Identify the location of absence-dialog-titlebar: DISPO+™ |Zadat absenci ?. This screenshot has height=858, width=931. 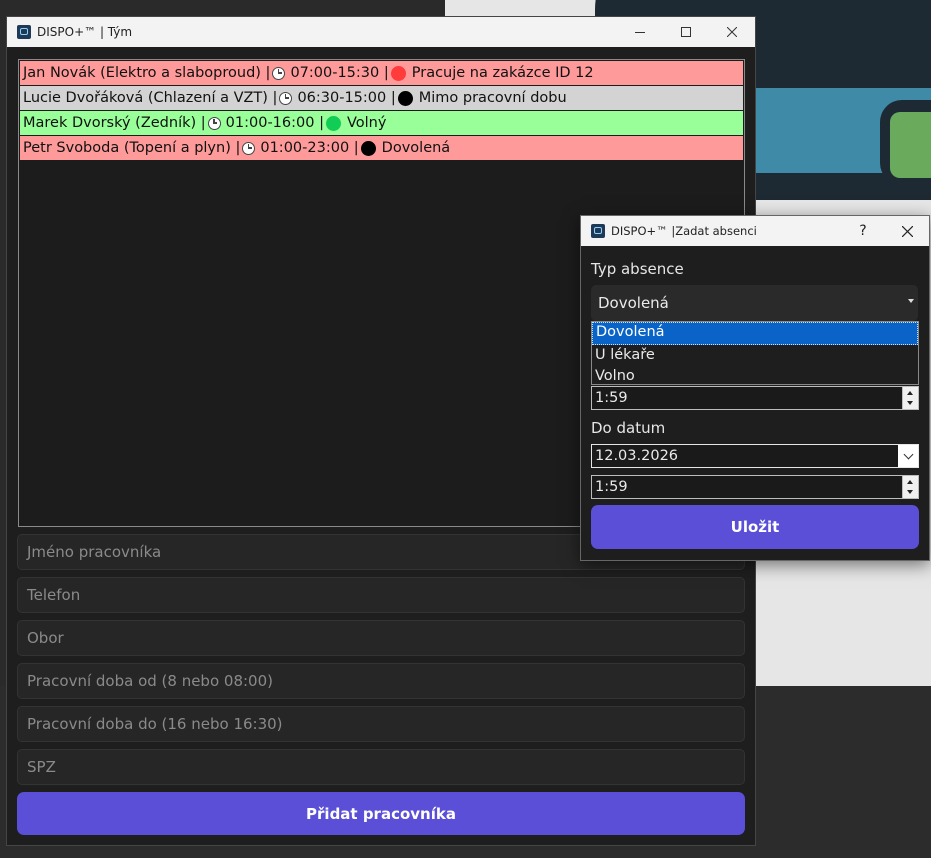
(755, 231).